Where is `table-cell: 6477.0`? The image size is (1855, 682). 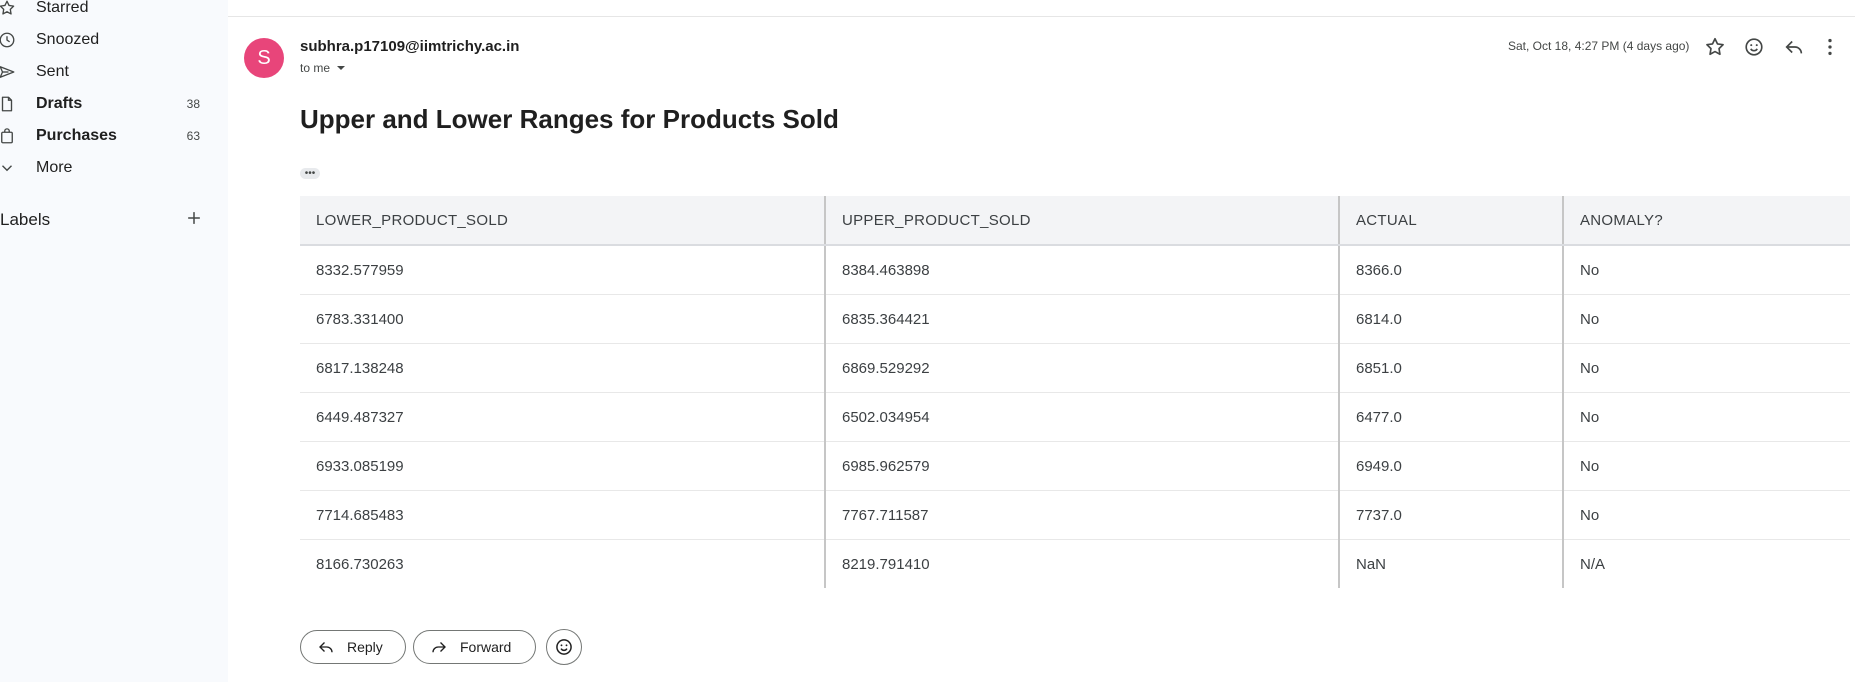 table-cell: 6477.0 is located at coordinates (1450, 417).